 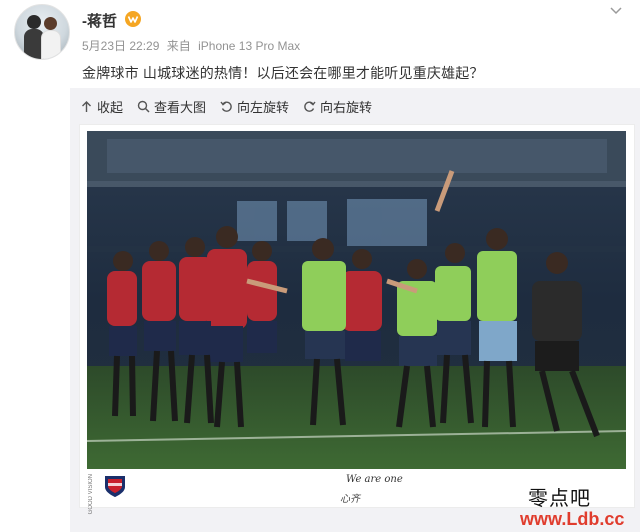 What do you see at coordinates (572, 519) in the screenshot?
I see `watermark-url: www.Ldb.cc` at bounding box center [572, 519].